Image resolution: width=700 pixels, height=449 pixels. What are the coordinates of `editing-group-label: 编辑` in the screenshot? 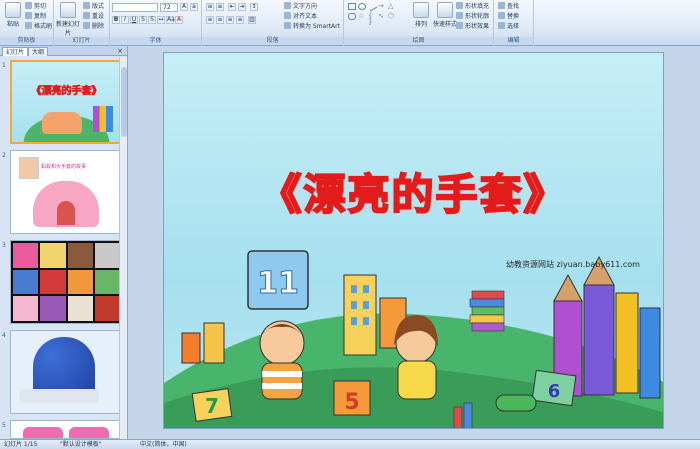 It's located at (513, 41).